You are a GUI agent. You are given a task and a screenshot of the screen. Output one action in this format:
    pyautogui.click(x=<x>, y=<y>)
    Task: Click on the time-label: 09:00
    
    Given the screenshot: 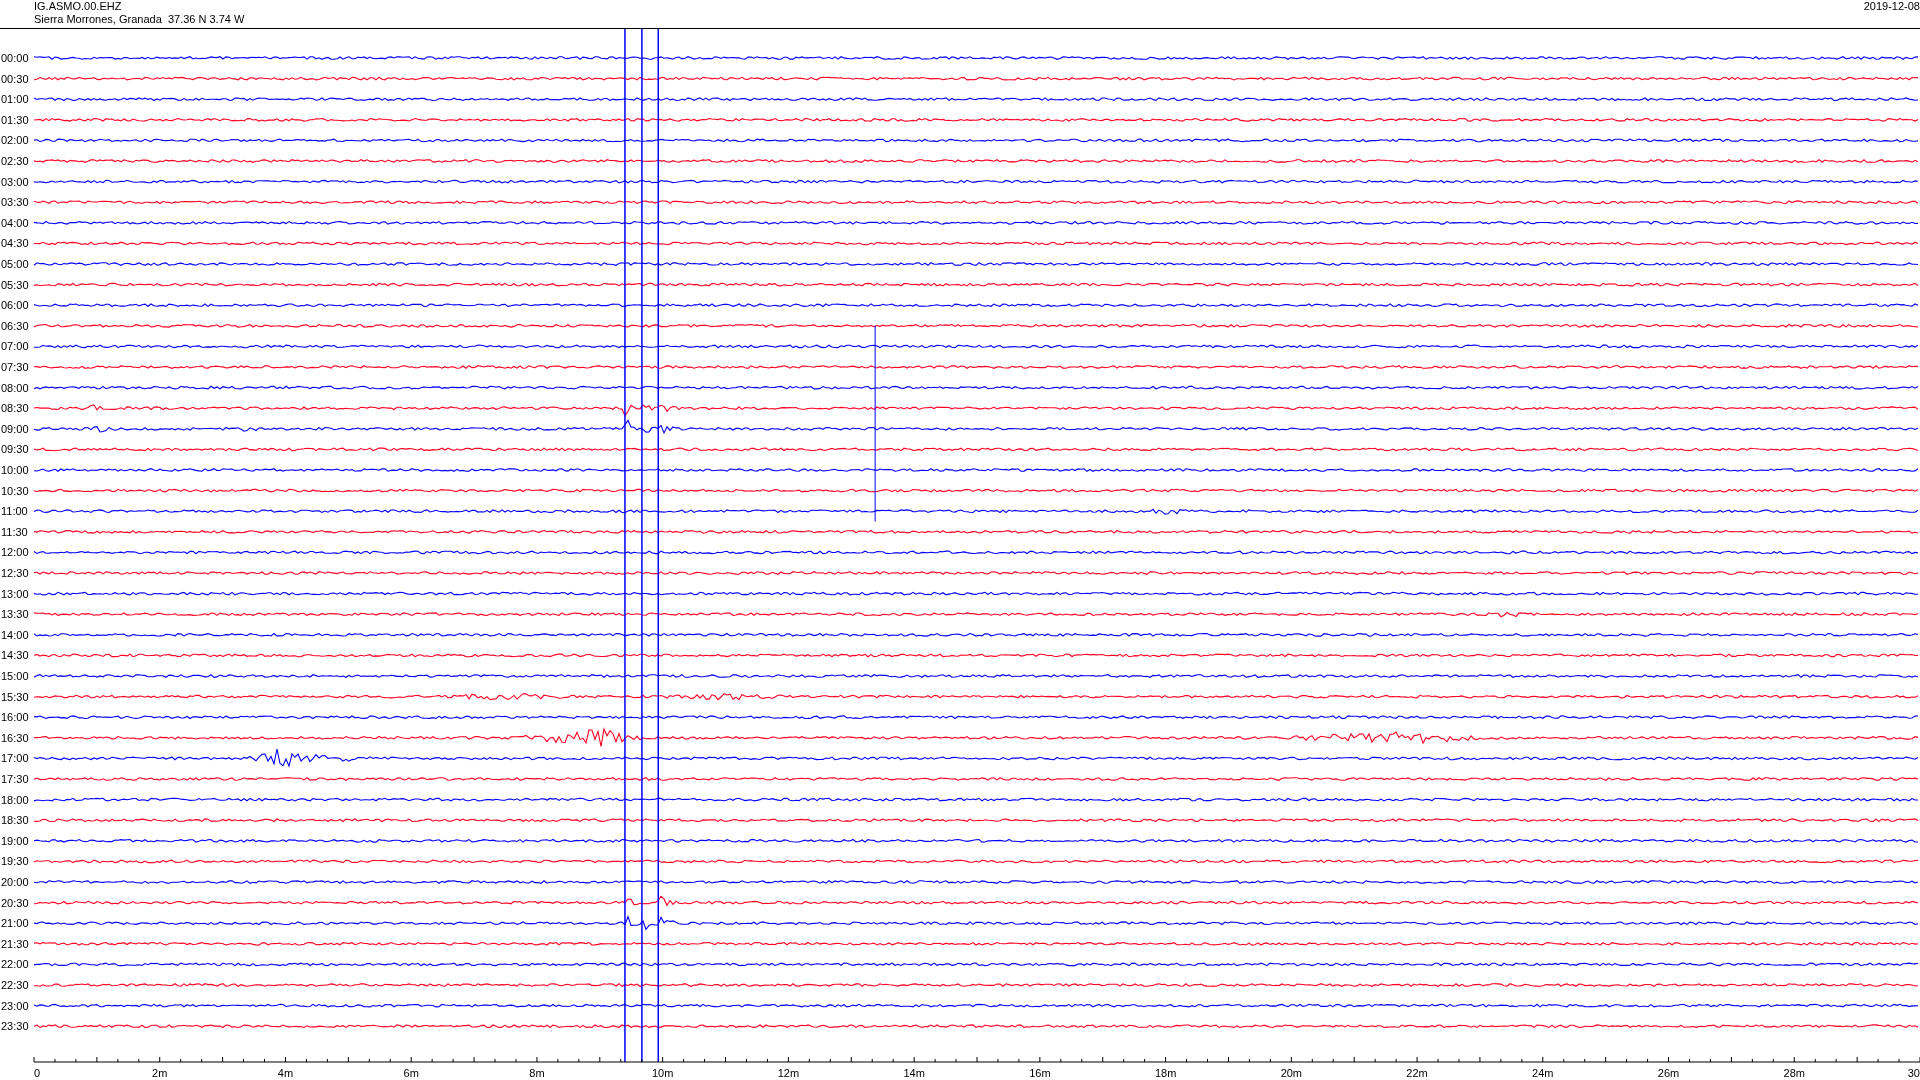 What is the action you would take?
    pyautogui.click(x=15, y=428)
    